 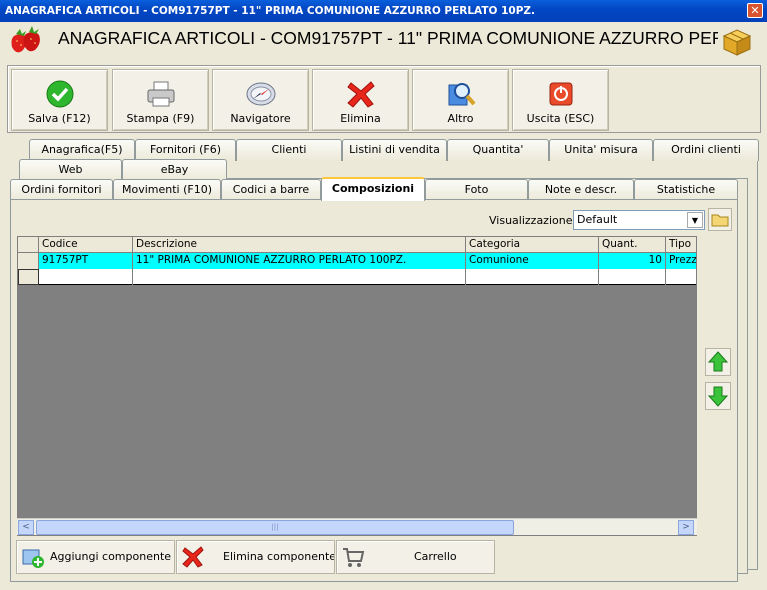 I want to click on tab-unita-misura: Unita' misura, so click(x=601, y=150).